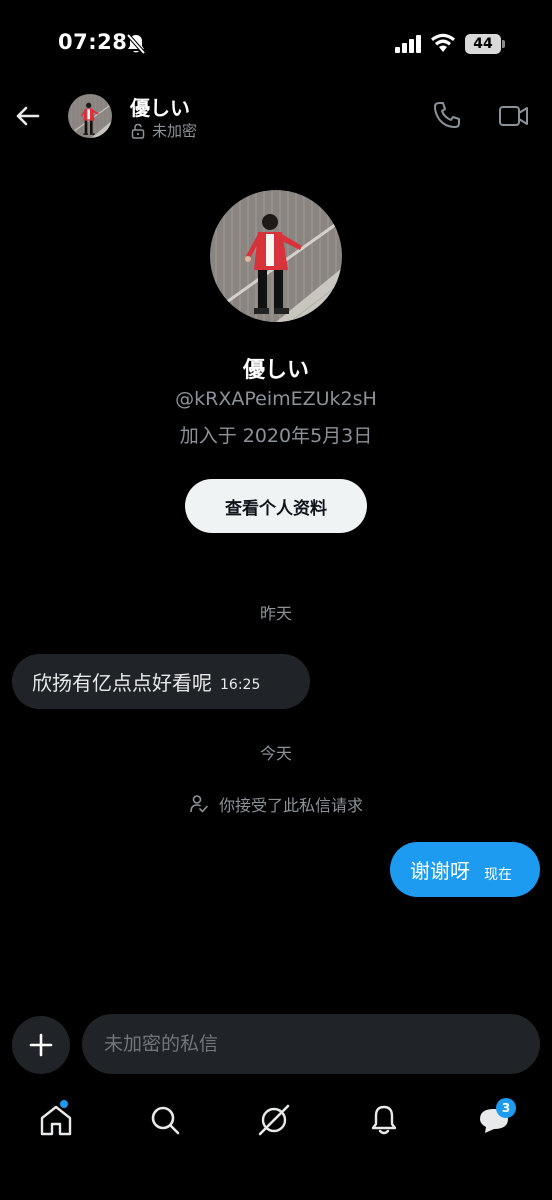 The image size is (552, 1200). I want to click on nav-search, so click(165, 1120).